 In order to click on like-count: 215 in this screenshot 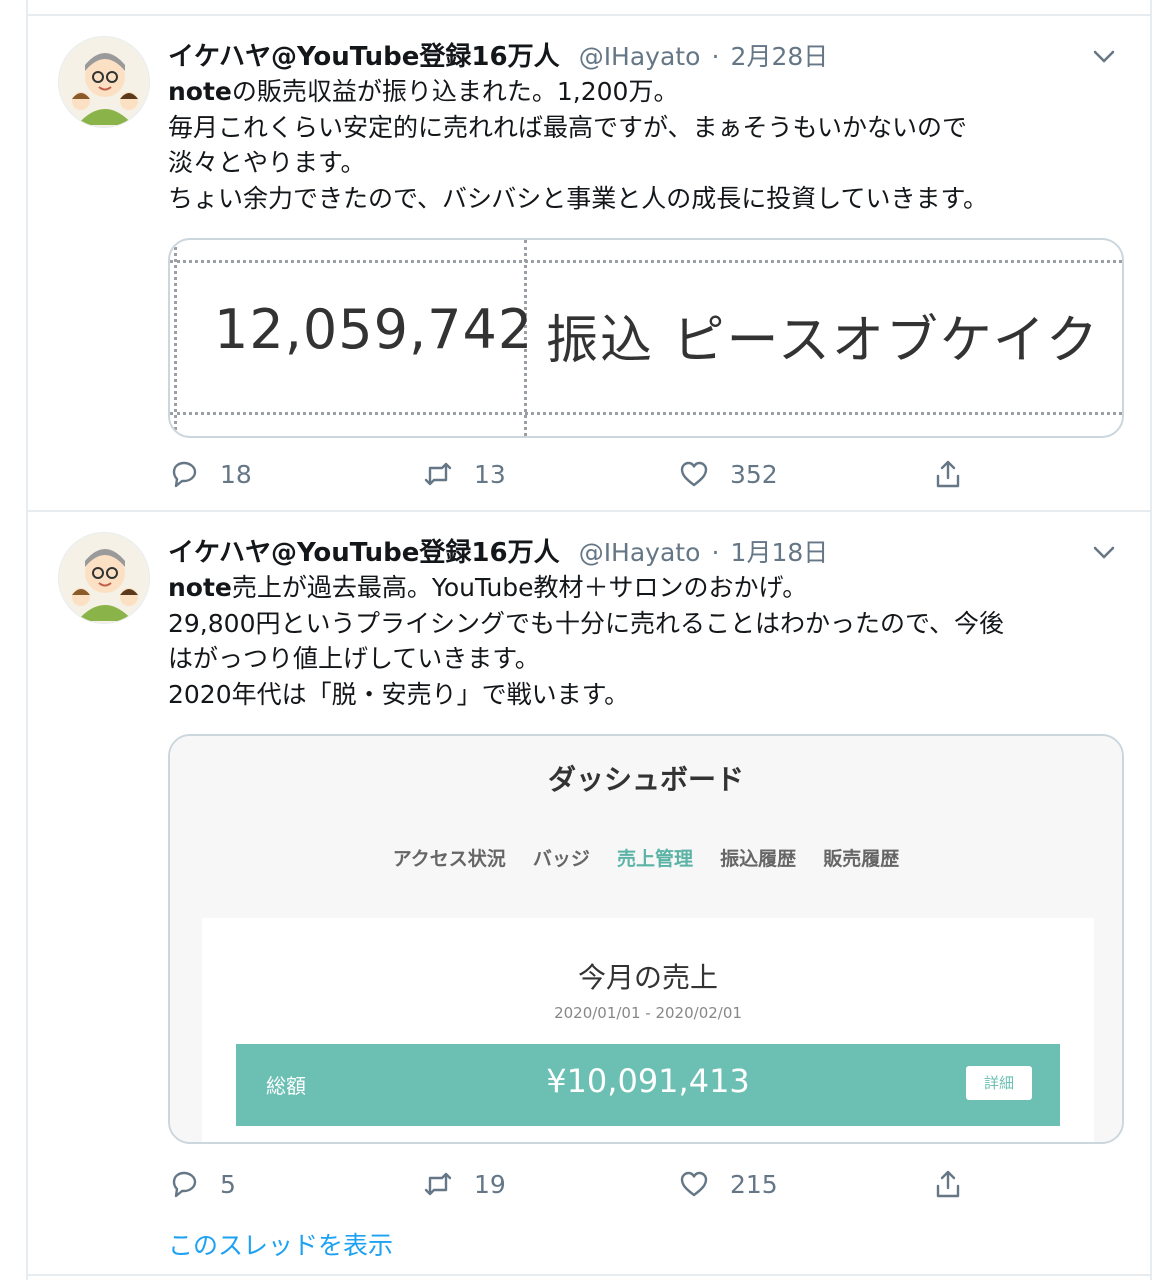, I will do `click(754, 1184)`.